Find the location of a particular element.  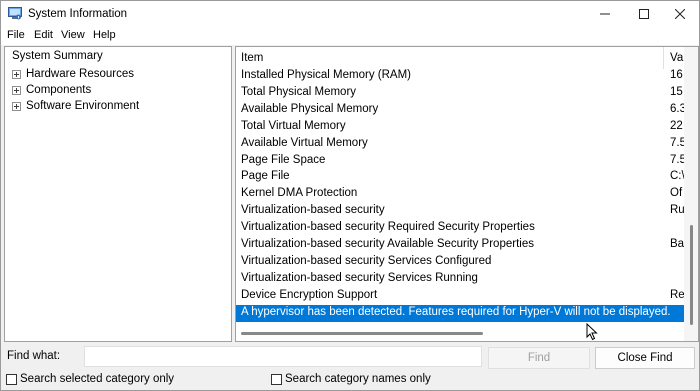

menu-edit: Edit is located at coordinates (43, 35).